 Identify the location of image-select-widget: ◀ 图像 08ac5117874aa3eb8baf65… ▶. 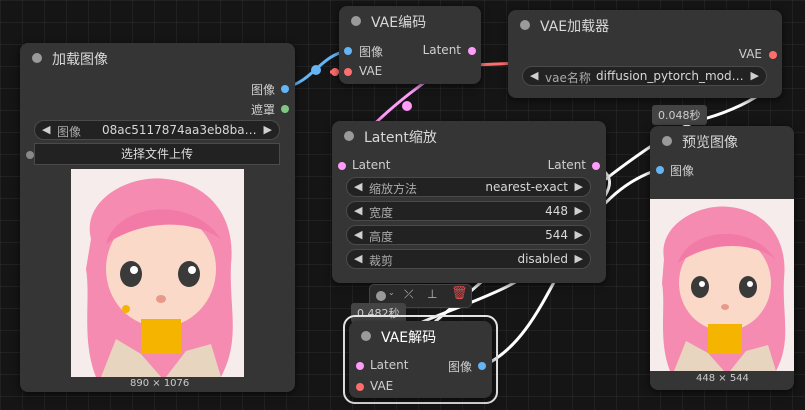
(157, 130).